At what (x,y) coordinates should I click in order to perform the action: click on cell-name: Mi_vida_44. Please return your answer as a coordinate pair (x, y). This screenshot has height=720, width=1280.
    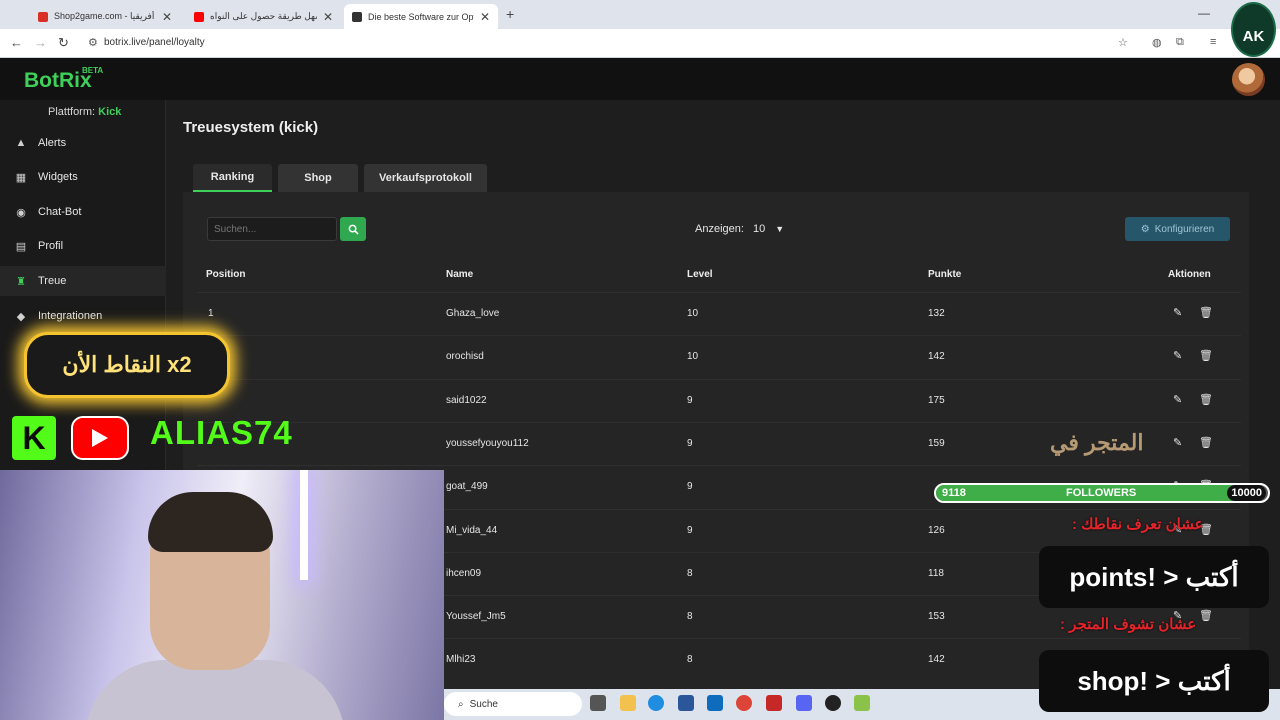
    Looking at the image, I should click on (472, 530).